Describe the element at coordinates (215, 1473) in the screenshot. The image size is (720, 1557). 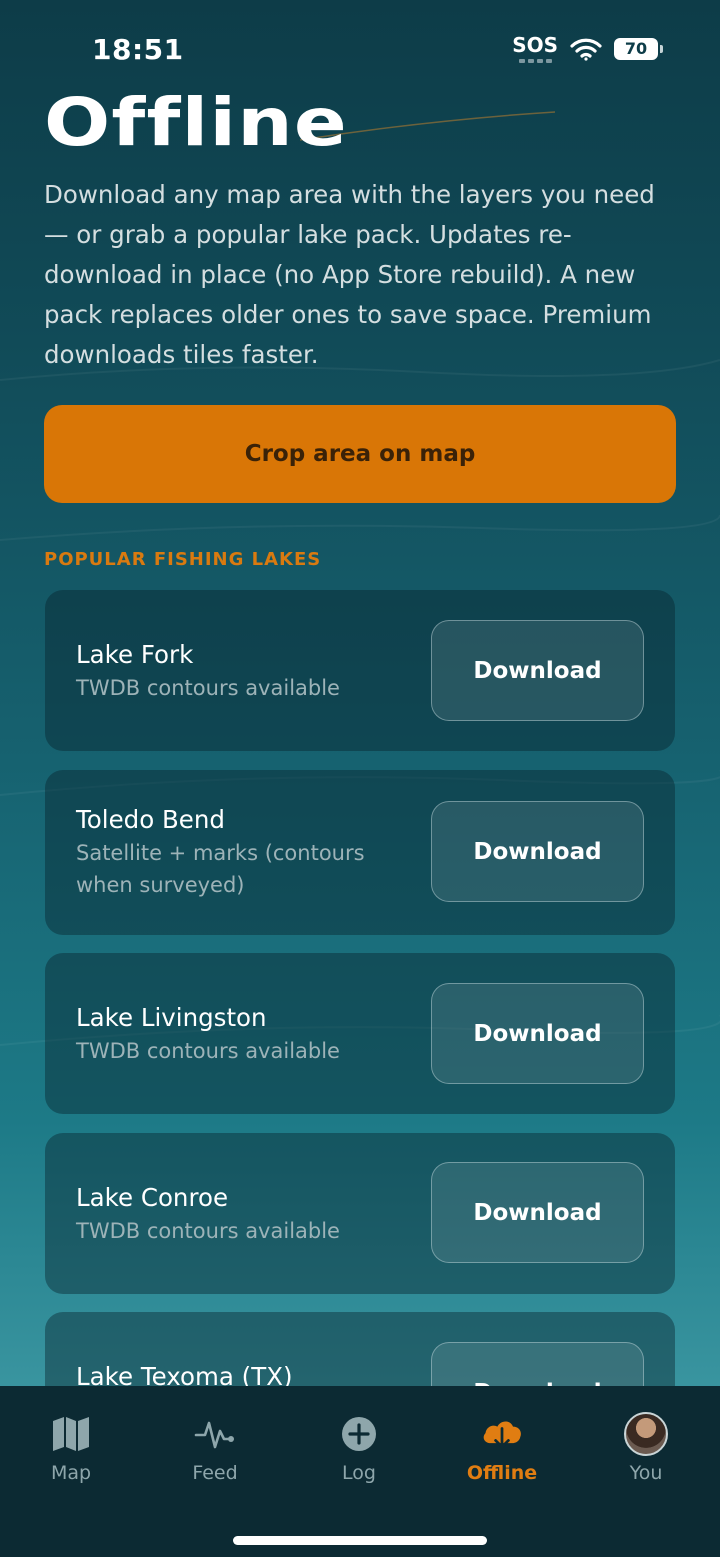
I see `tab-label: Feed` at that location.